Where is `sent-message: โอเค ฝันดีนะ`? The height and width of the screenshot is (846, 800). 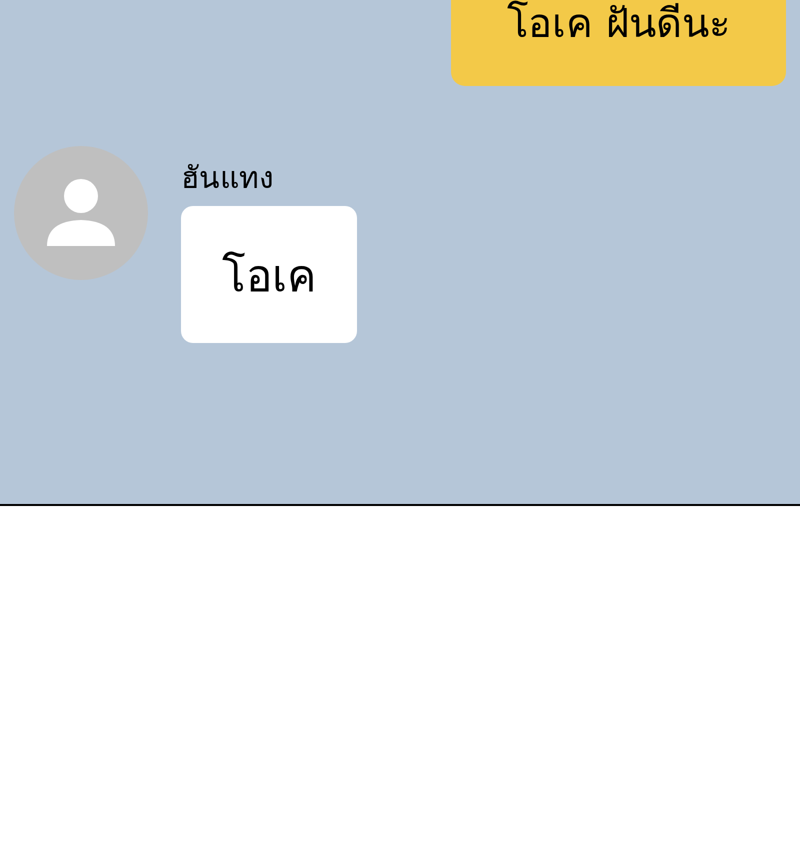
sent-message: โอเค ฝันดีนะ is located at coordinates (618, 43).